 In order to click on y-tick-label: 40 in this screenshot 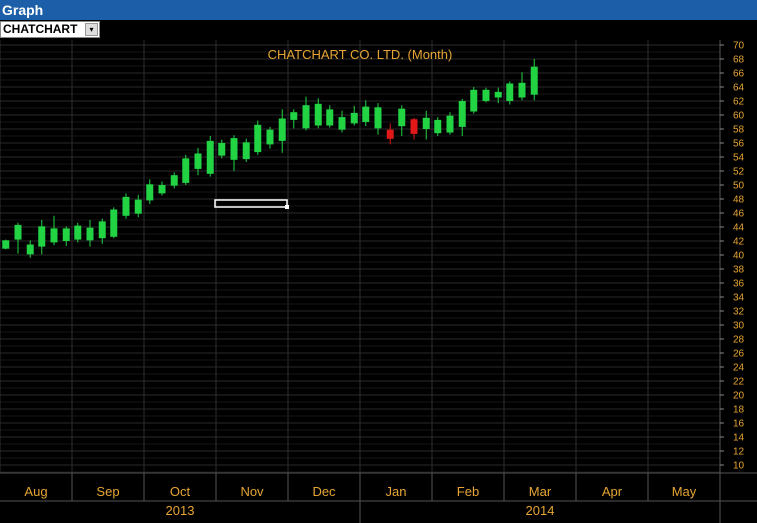, I will do `click(739, 256)`.